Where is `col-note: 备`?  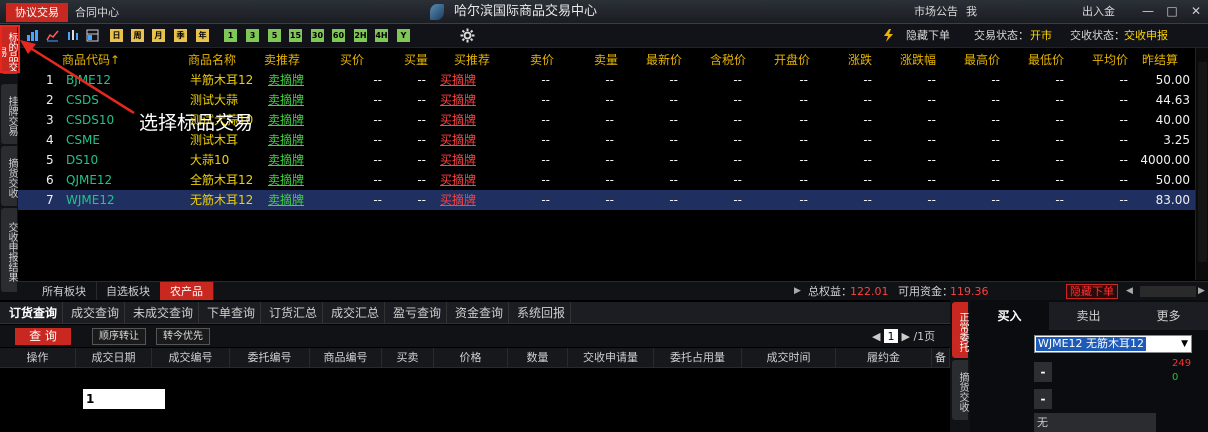
col-note: 备 is located at coordinates (941, 358).